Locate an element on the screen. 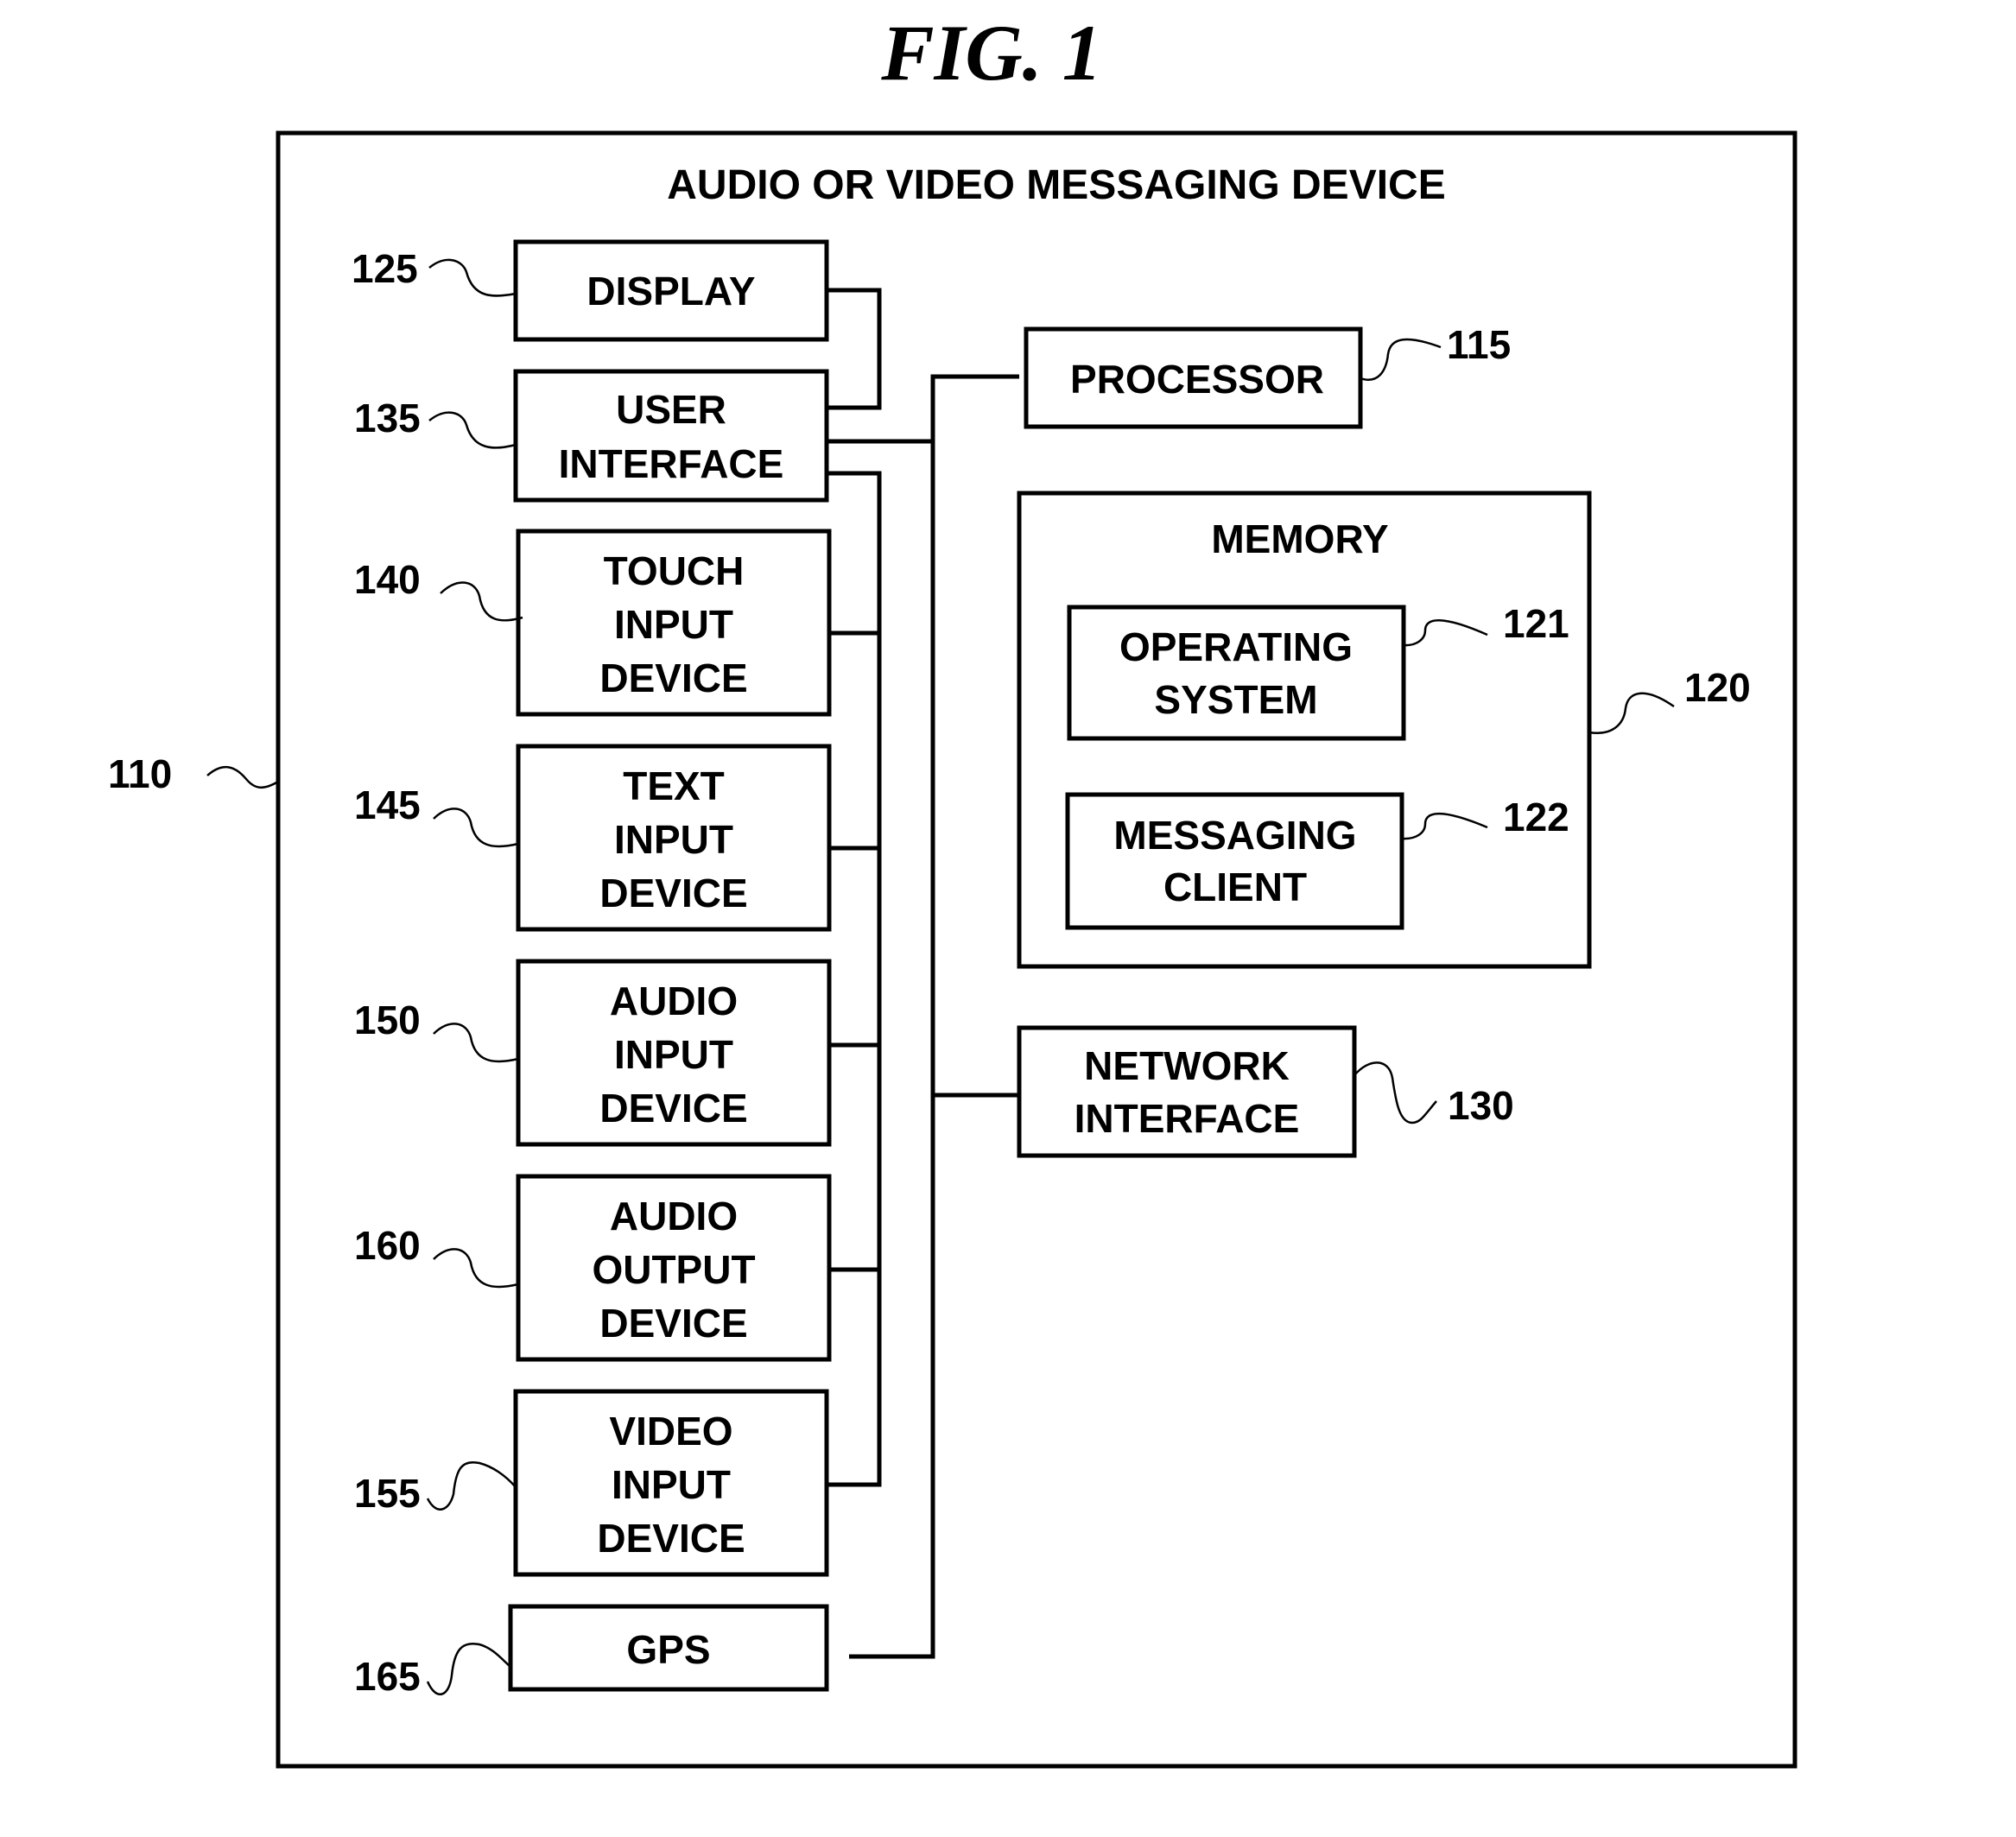  text-label-line2: INPUT is located at coordinates (674, 840).